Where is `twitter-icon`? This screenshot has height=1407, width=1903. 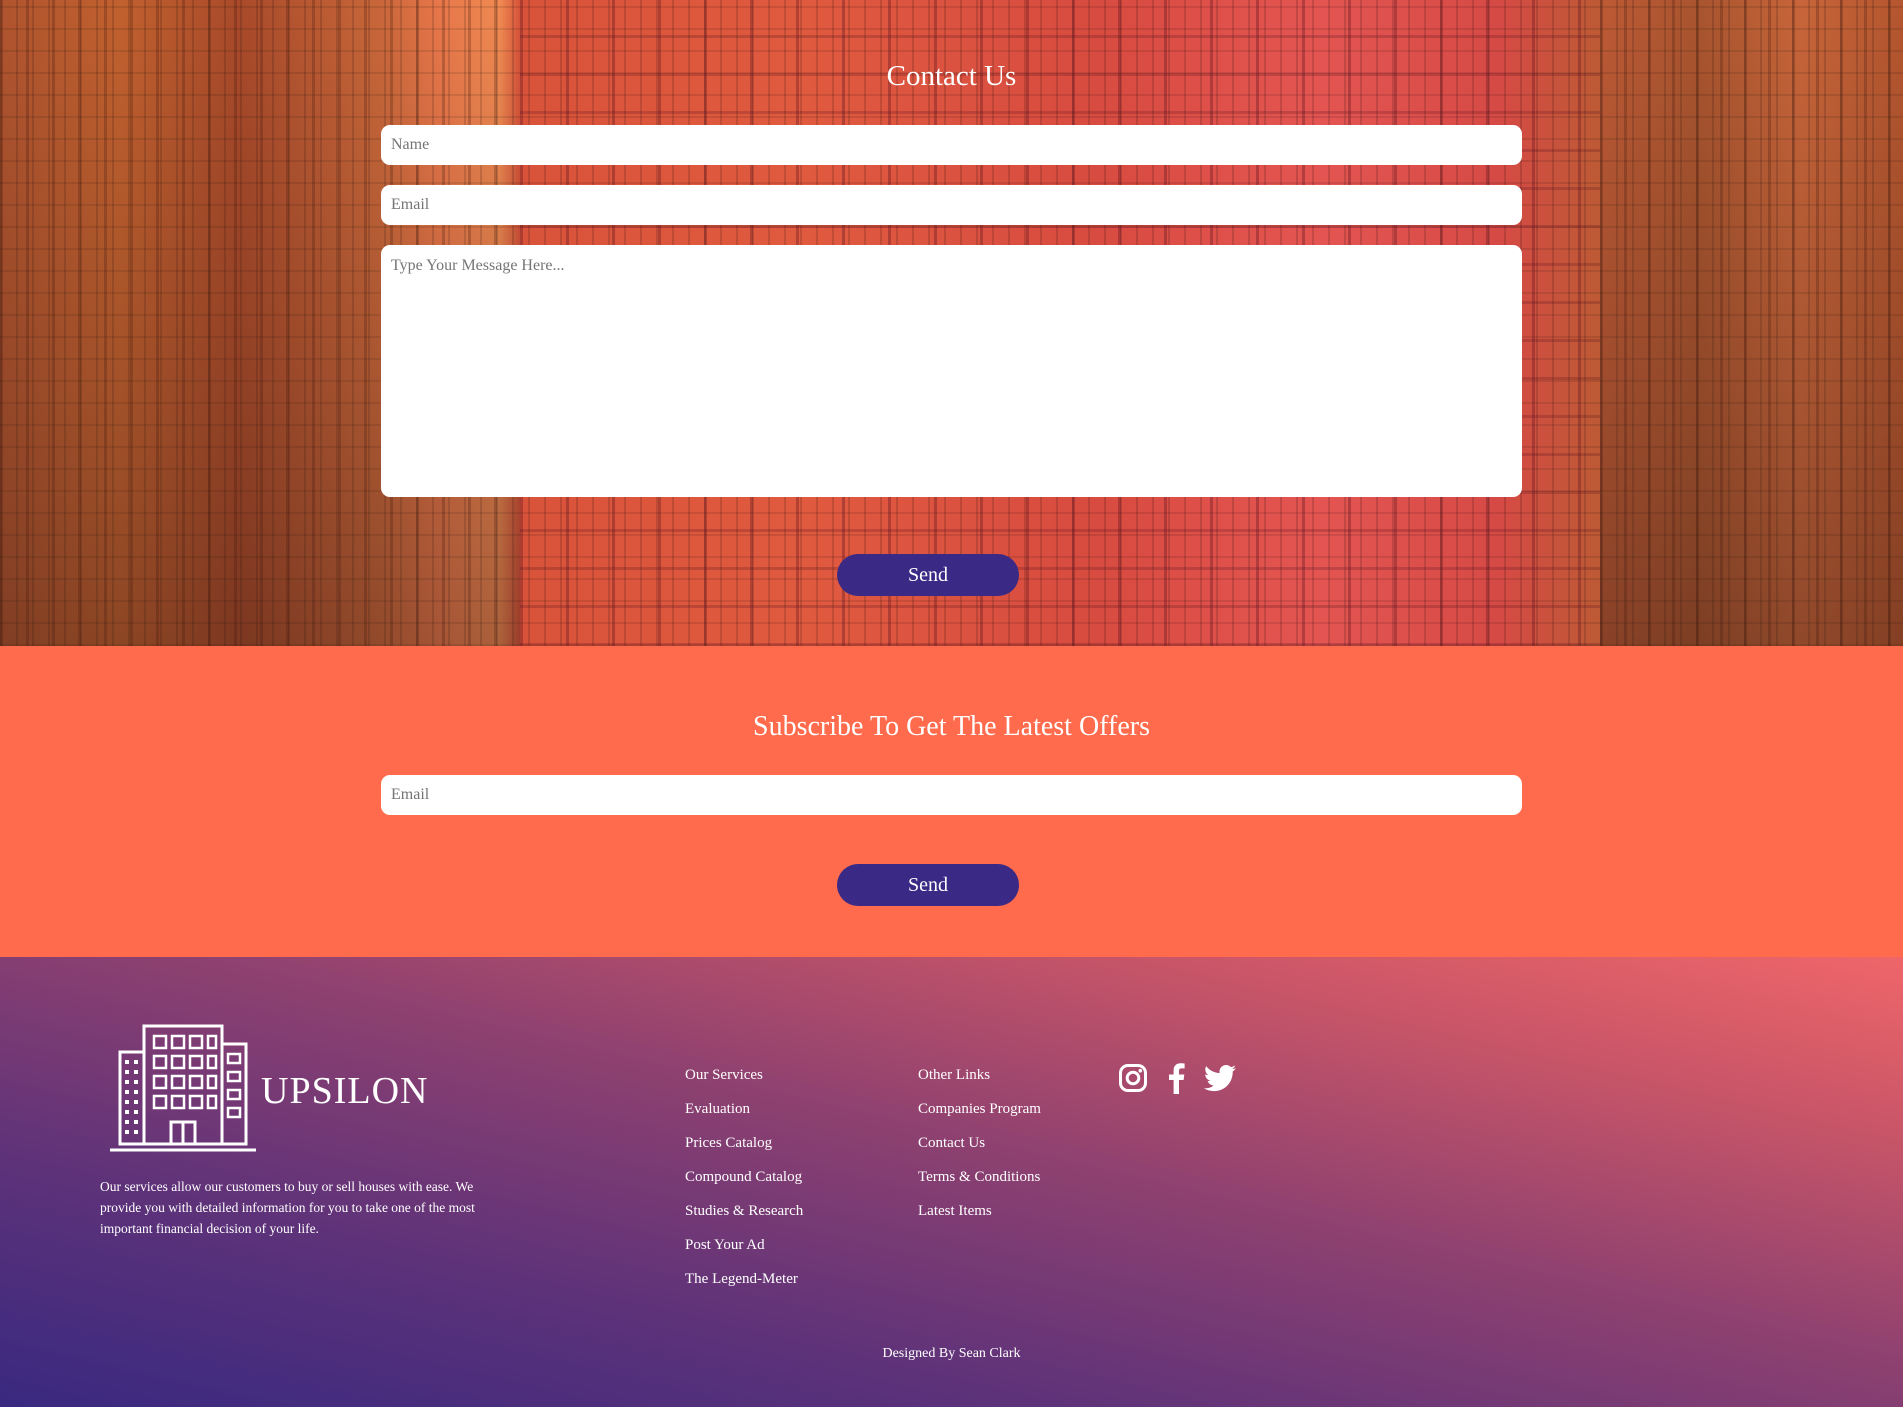 twitter-icon is located at coordinates (1220, 1078).